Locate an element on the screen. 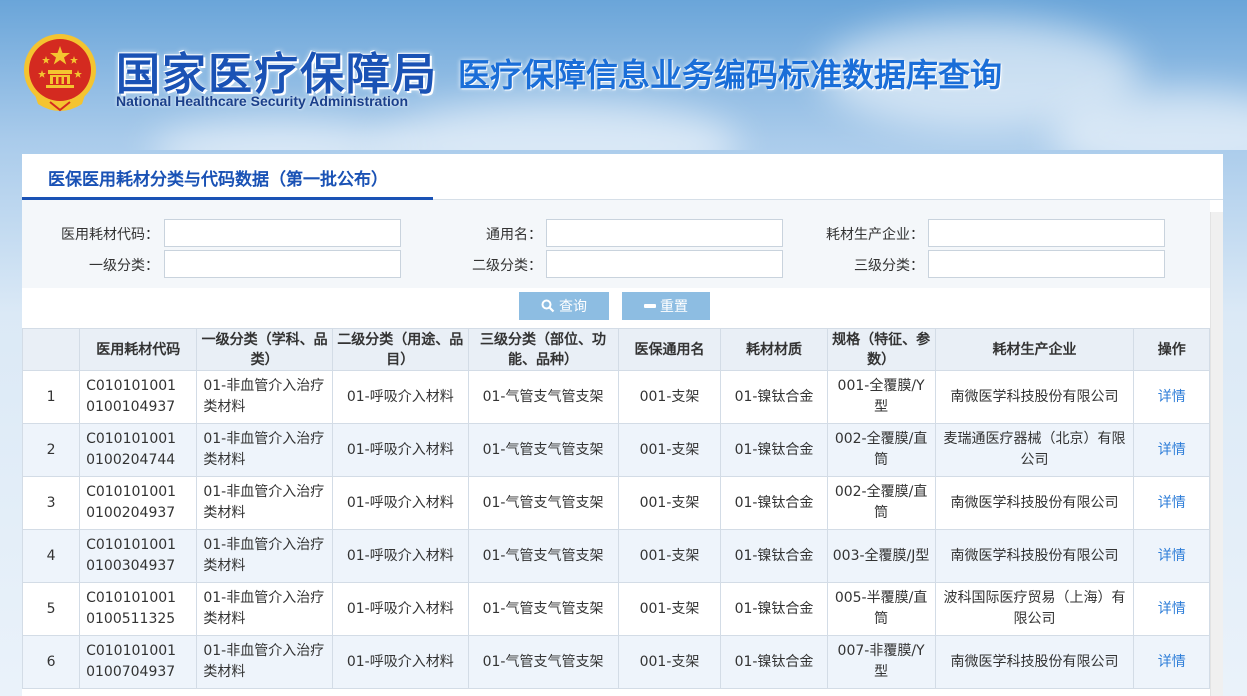 This screenshot has height=696, width=1247. tab-consumables-catalog: 医保医用耗材分类与代码数据（第一批公布） is located at coordinates (227, 177).